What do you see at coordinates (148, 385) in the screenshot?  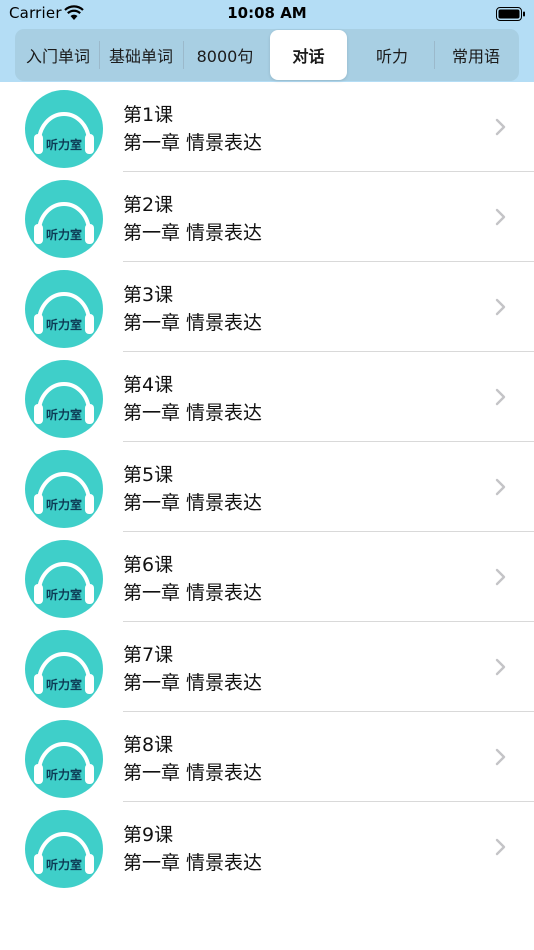 I see `lesson-title: 第4课` at bounding box center [148, 385].